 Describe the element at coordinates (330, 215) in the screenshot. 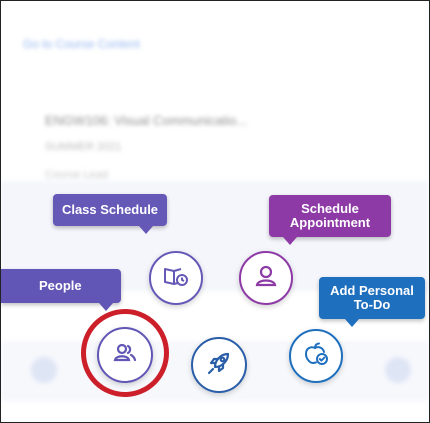

I see `schedule-appointment-label: Schedule Appointment` at that location.